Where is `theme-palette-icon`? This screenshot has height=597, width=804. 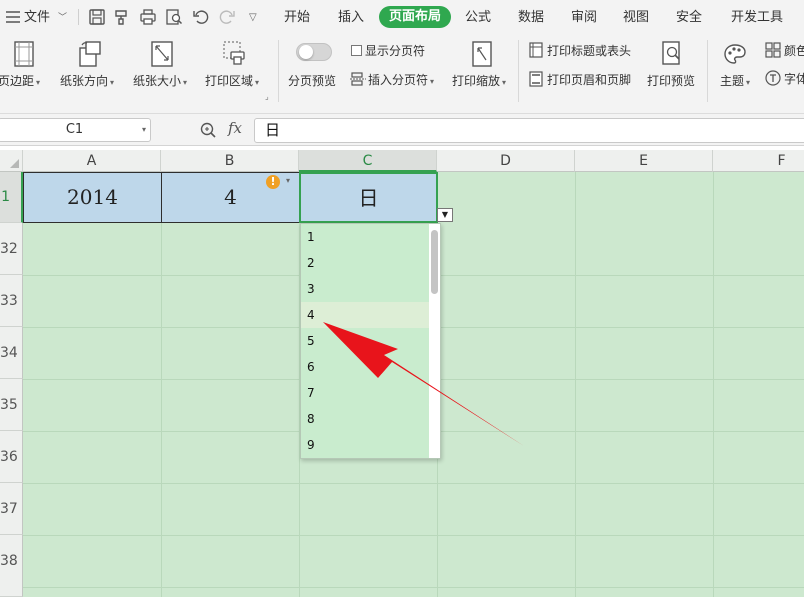
theme-palette-icon is located at coordinates (735, 56).